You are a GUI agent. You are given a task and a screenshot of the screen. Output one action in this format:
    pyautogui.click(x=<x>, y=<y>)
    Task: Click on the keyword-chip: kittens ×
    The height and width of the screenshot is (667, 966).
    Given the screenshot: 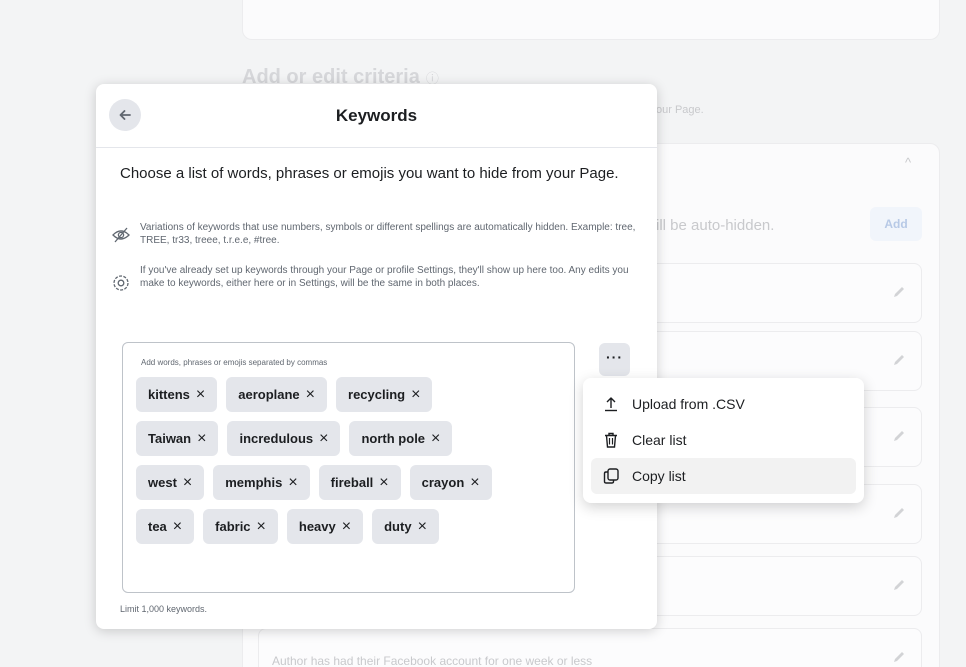 What is the action you would take?
    pyautogui.click(x=177, y=394)
    